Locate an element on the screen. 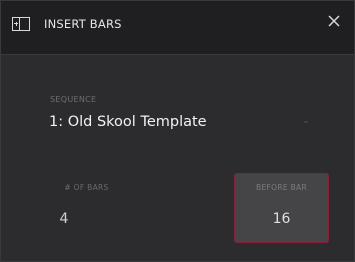 The image size is (355, 262). before-bar-field: BEFORE BAR 16 is located at coordinates (281, 208).